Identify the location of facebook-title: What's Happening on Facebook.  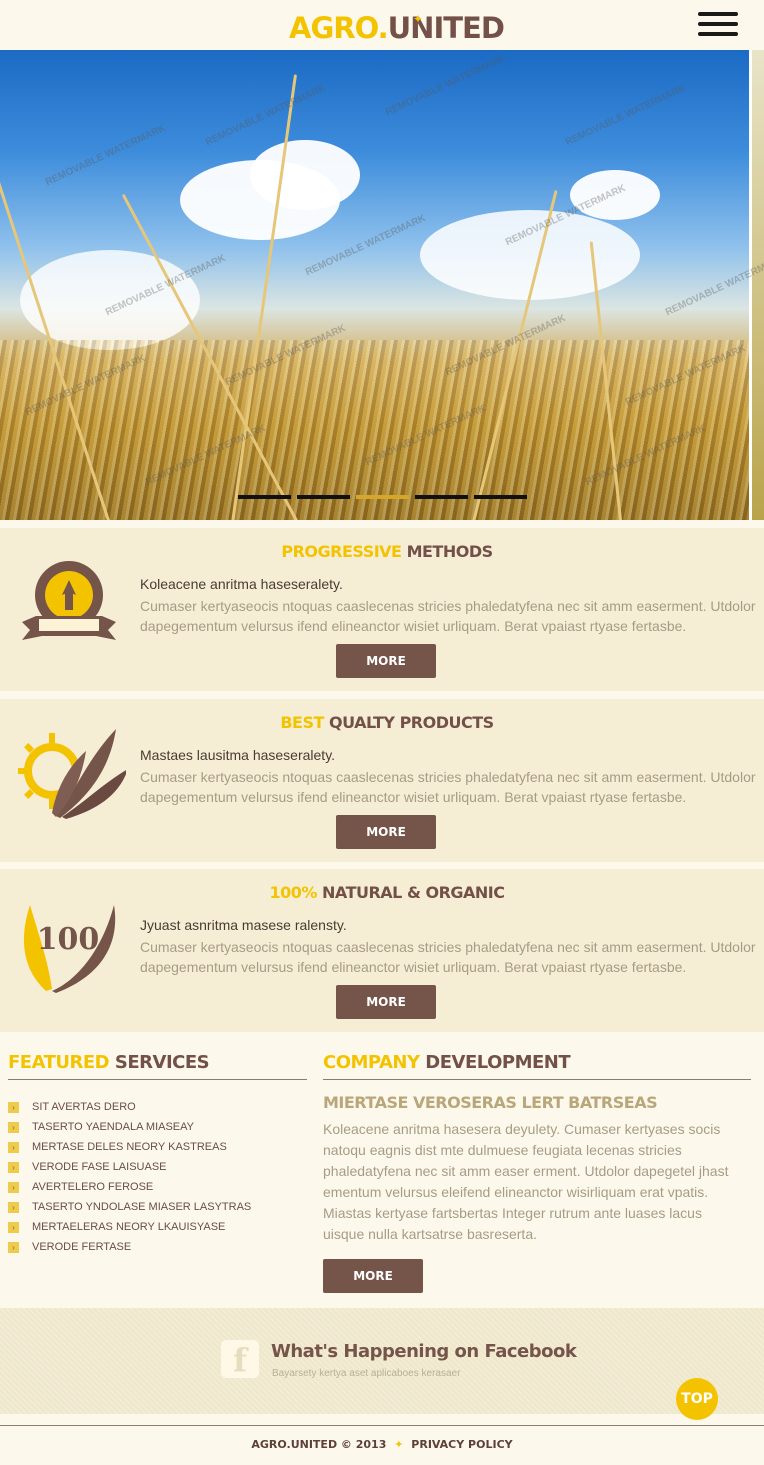
(424, 1351).